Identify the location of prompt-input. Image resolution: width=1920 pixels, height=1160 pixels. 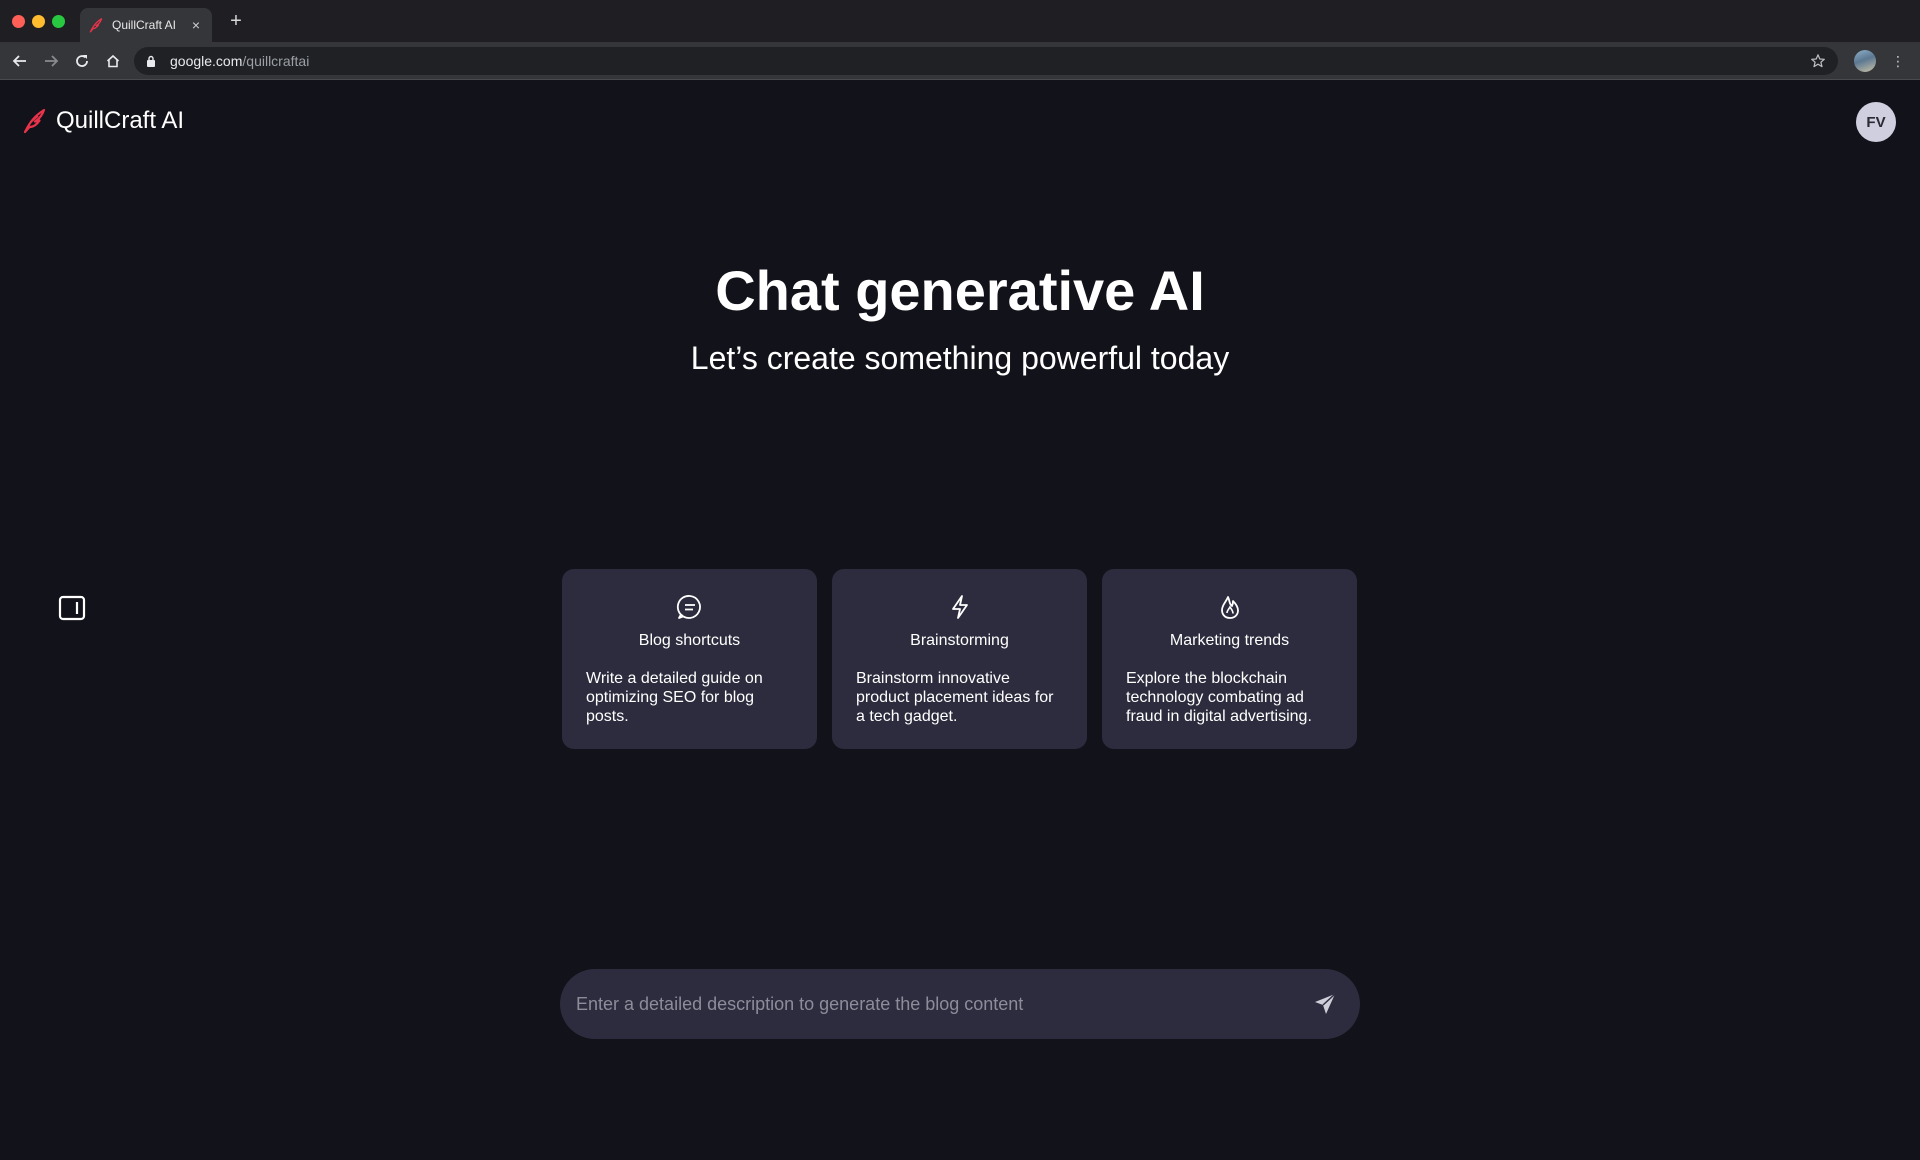
(943, 1004).